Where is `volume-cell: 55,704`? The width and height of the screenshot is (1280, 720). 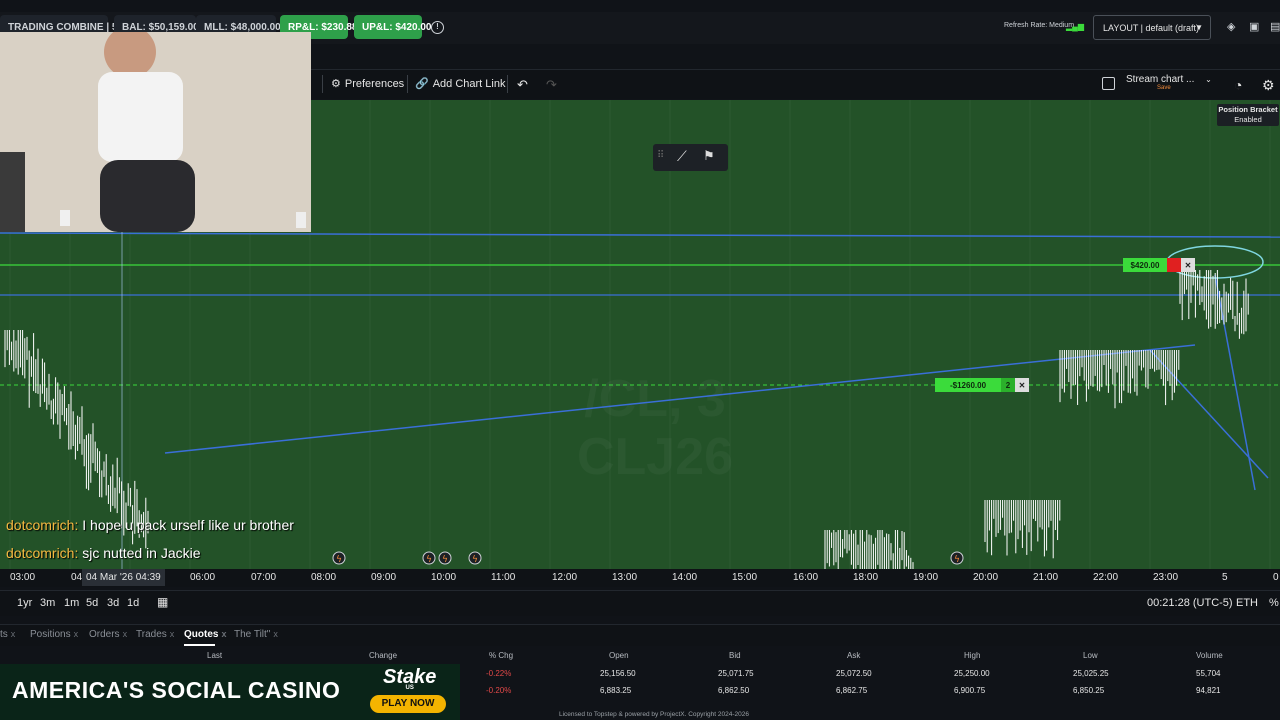 volume-cell: 55,704 is located at coordinates (1208, 673).